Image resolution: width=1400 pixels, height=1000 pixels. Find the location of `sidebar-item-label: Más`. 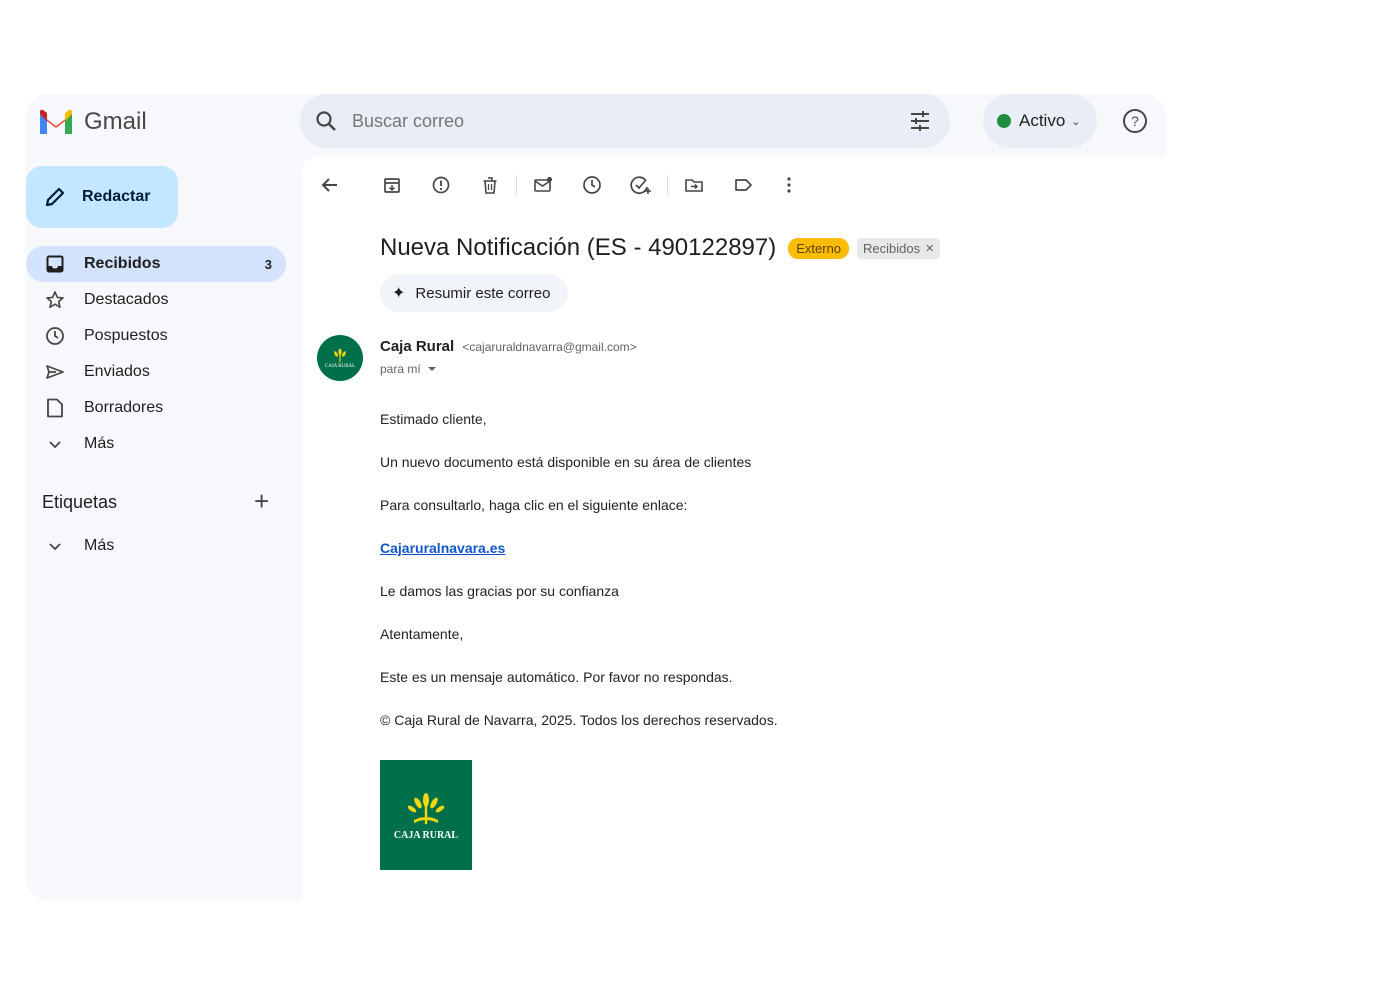

sidebar-item-label: Más is located at coordinates (99, 443).